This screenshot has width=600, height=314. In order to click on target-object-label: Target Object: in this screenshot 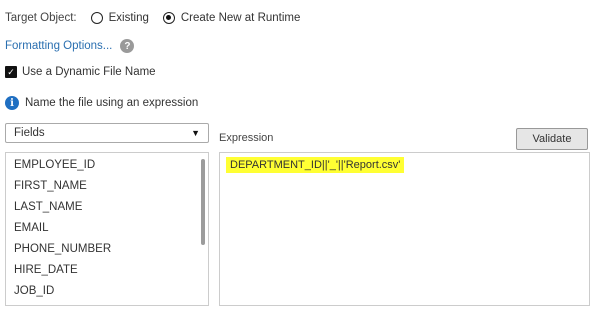, I will do `click(41, 18)`.